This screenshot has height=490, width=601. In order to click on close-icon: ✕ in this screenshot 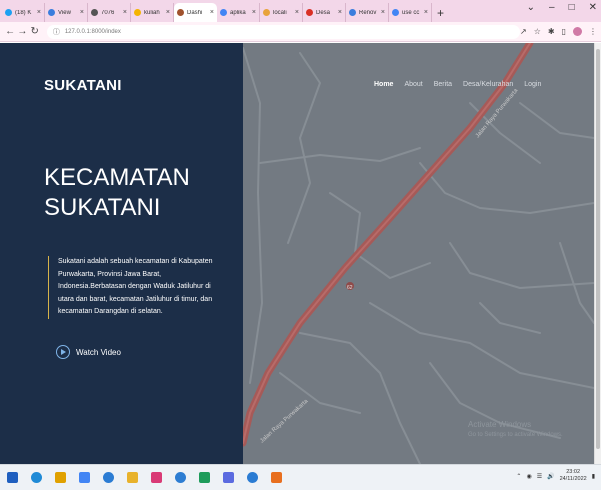, I will do `click(593, 7)`.